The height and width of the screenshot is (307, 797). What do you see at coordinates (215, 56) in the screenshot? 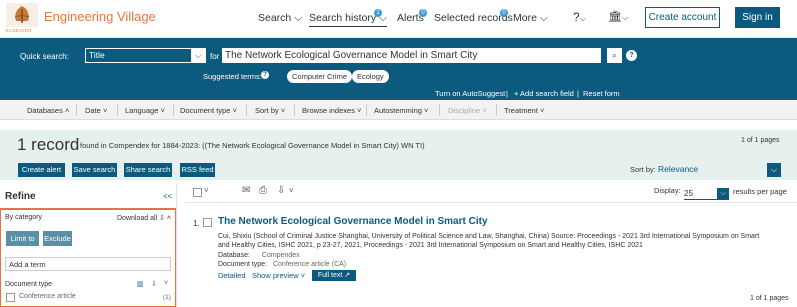
I see `for-label: for` at bounding box center [215, 56].